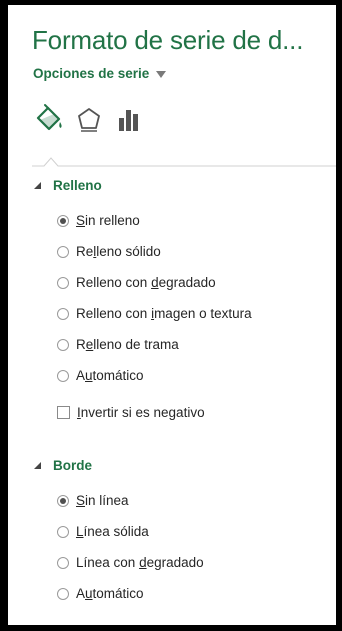 This screenshot has height=631, width=342. What do you see at coordinates (127, 344) in the screenshot?
I see `radio-label: Relleno de trama` at bounding box center [127, 344].